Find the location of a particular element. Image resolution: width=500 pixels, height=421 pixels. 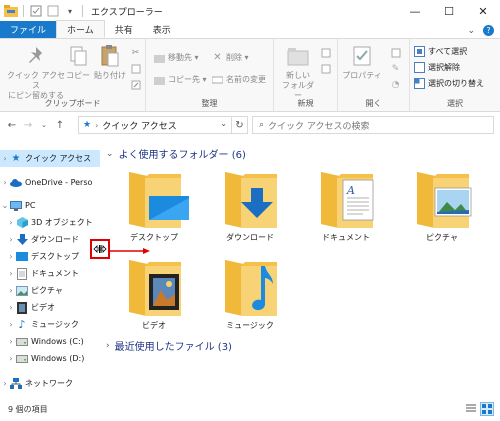

folder-downloads: ダウンロード is located at coordinates (250, 204).